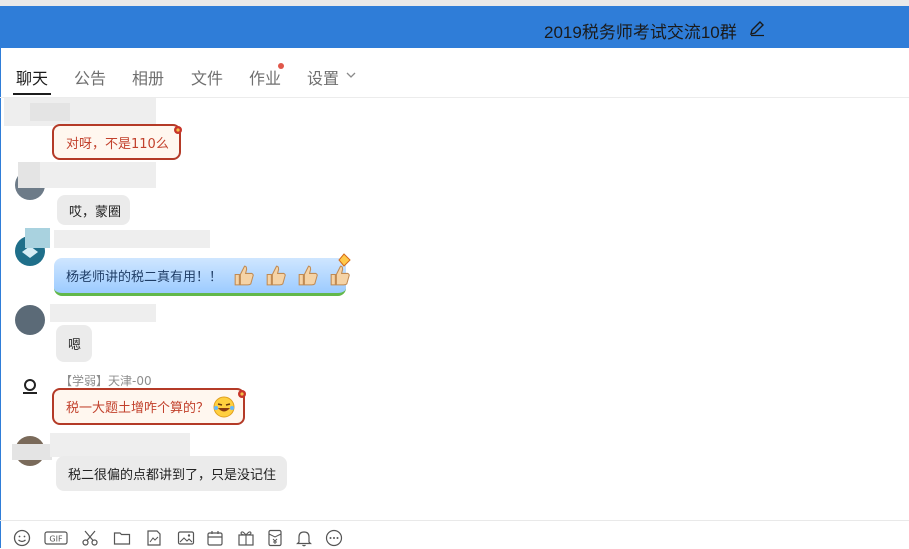 Image resolution: width=909 pixels, height=549 pixels. Describe the element at coordinates (148, 77) in the screenshot. I see `tab-album: 相册` at that location.